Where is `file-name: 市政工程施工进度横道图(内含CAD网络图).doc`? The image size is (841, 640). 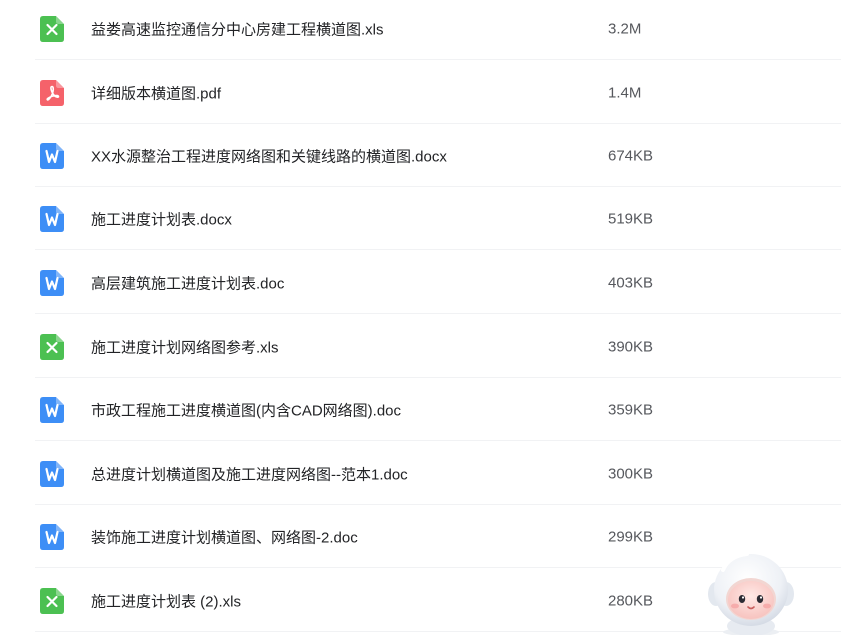 file-name: 市政工程施工进度横道图(内含CAD网络图).doc is located at coordinates (246, 409).